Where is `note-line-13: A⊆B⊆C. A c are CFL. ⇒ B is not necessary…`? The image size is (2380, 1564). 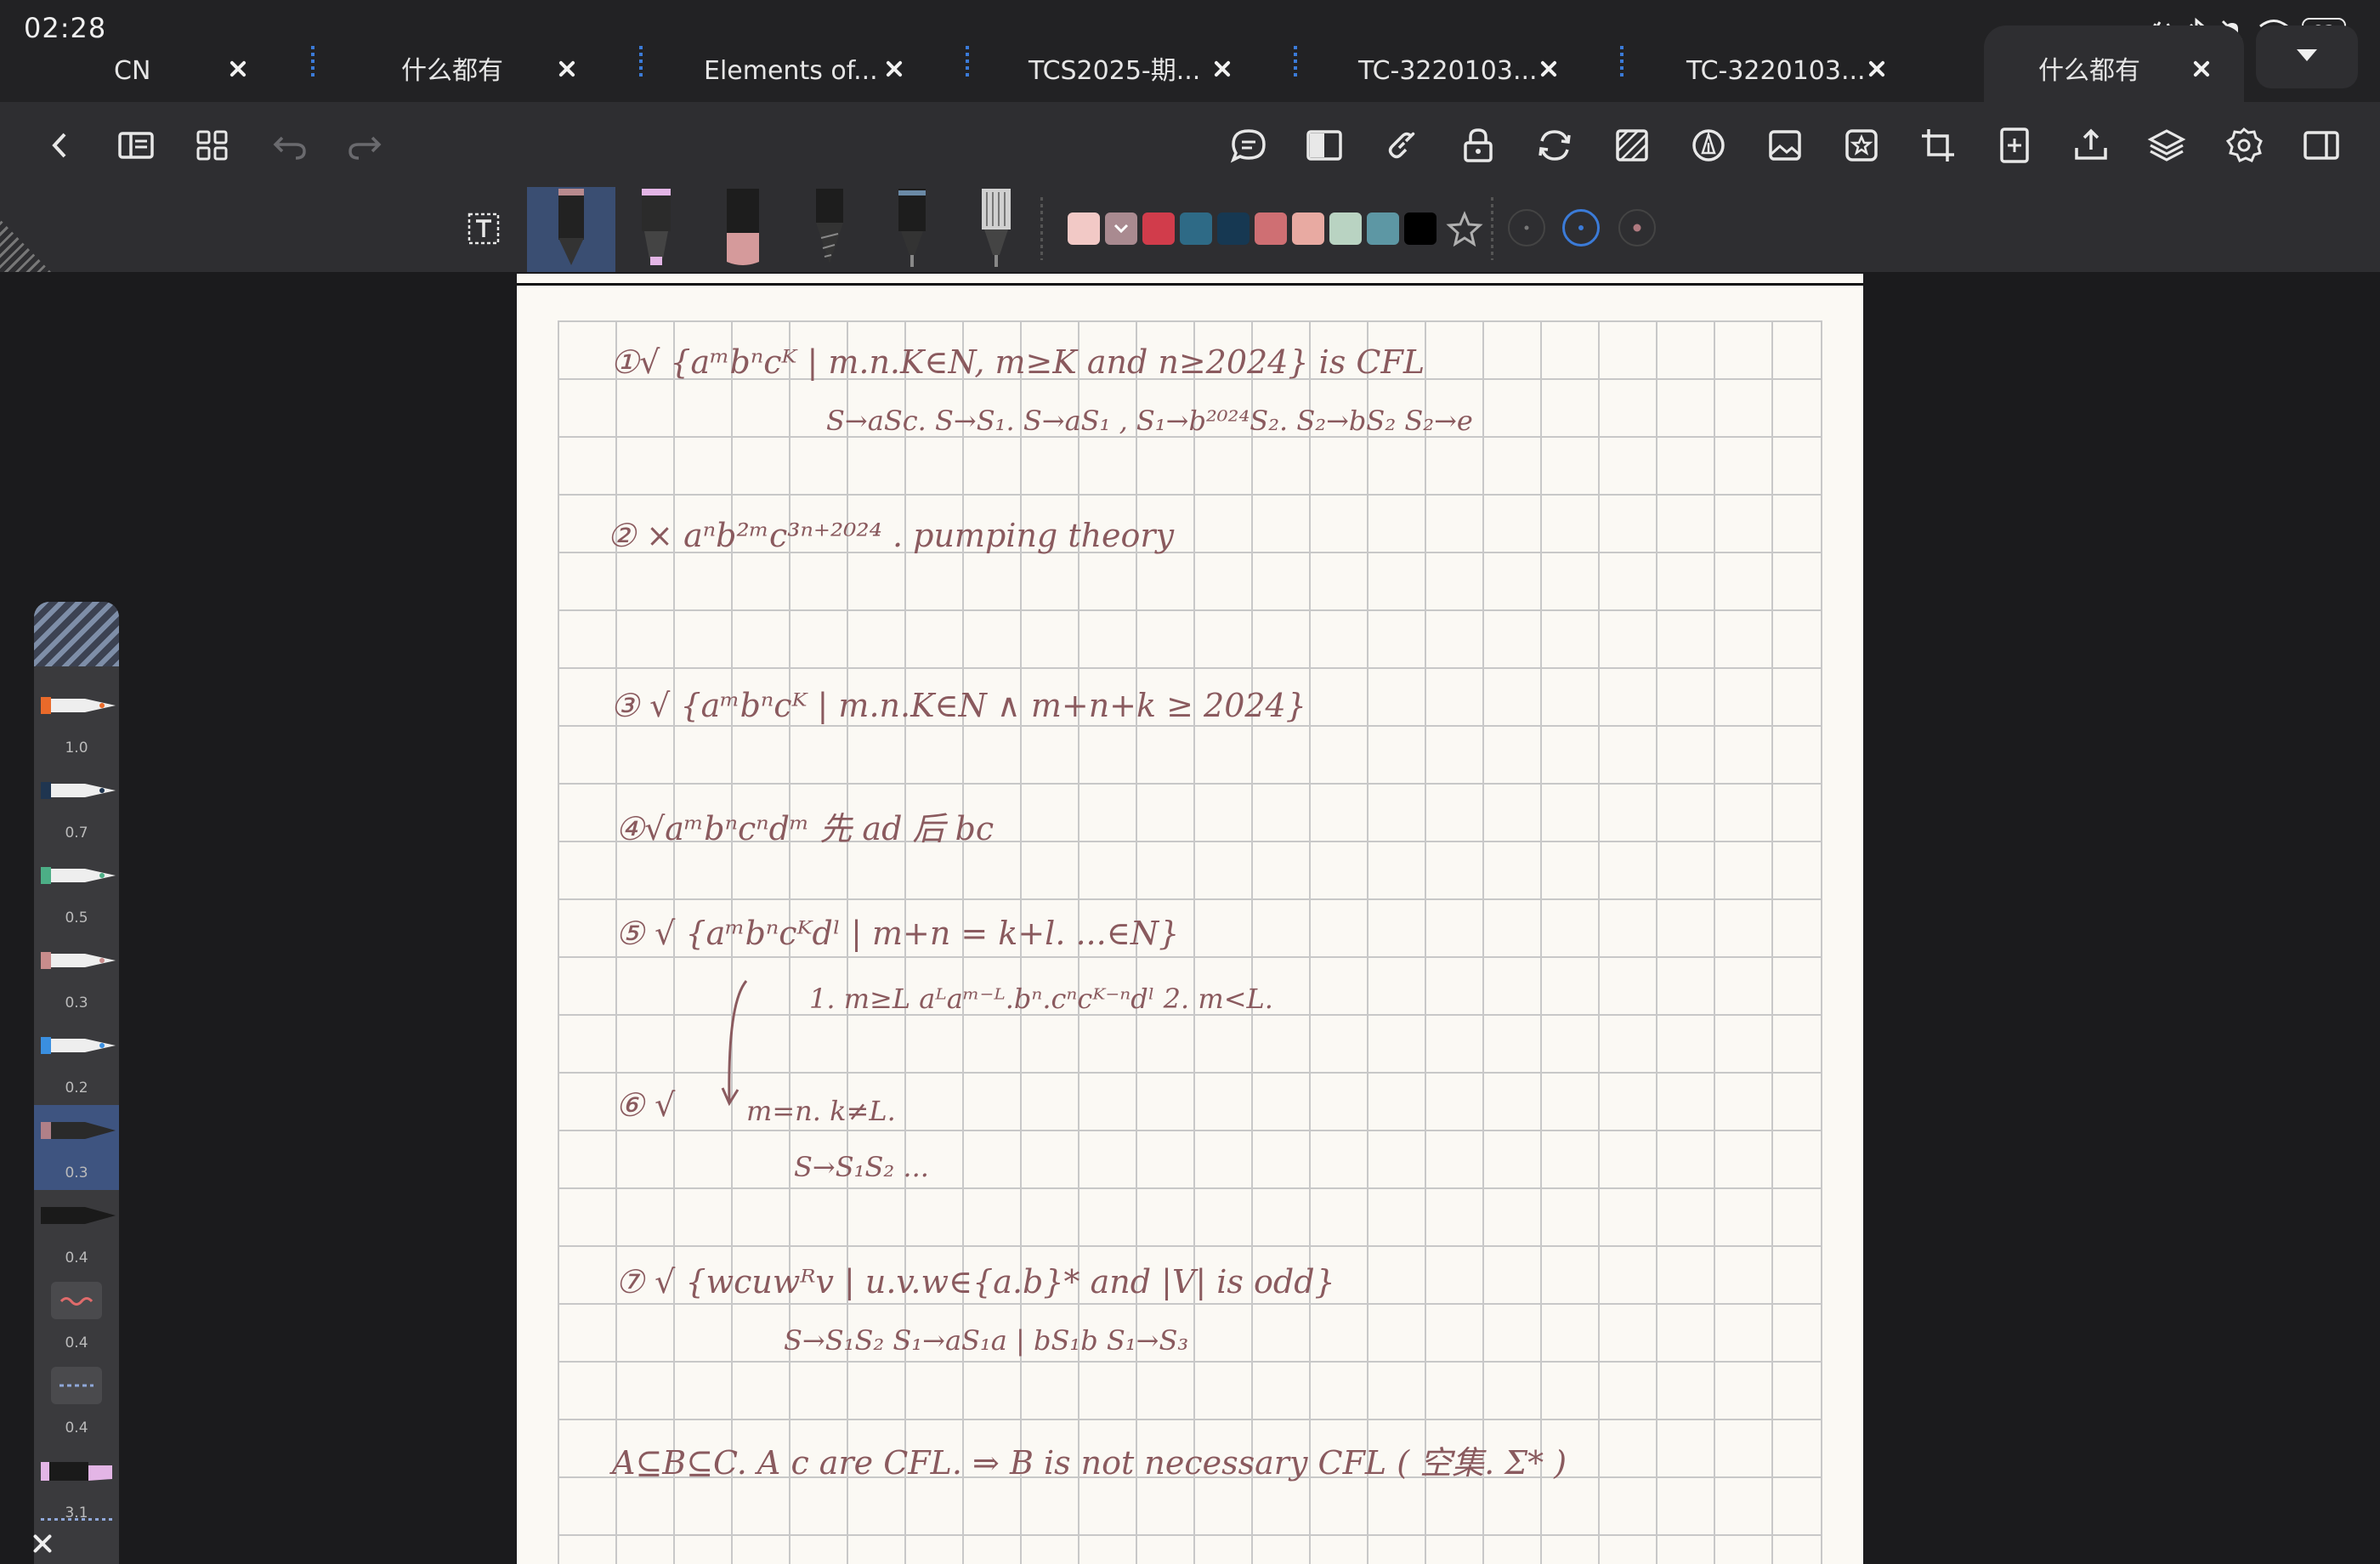
note-line-13: A⊆B⊆C. A c are CFL. ⇒ B is not necessary… is located at coordinates (1089, 1463).